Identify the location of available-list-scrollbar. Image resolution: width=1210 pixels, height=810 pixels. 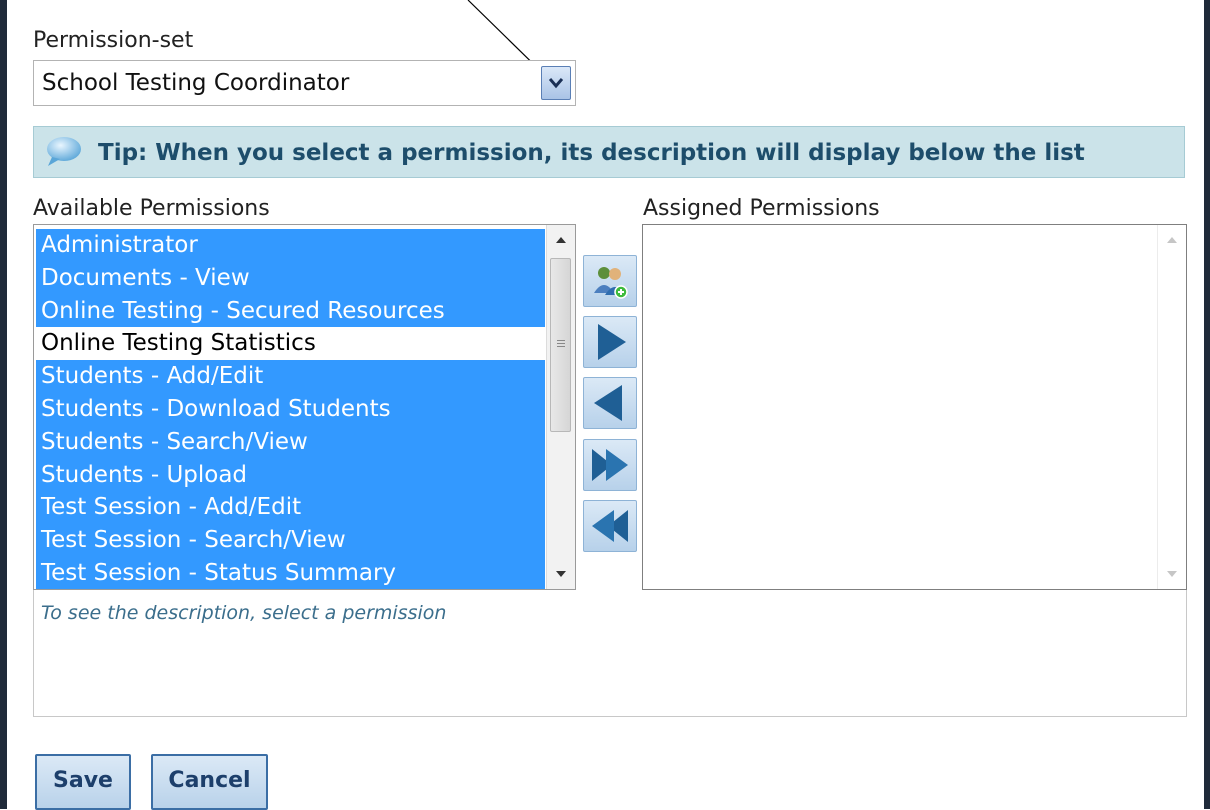
(560, 407).